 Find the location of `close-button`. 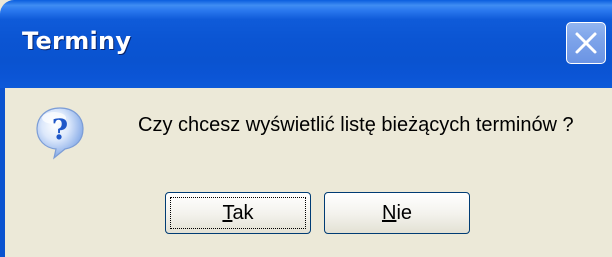

close-button is located at coordinates (586, 43).